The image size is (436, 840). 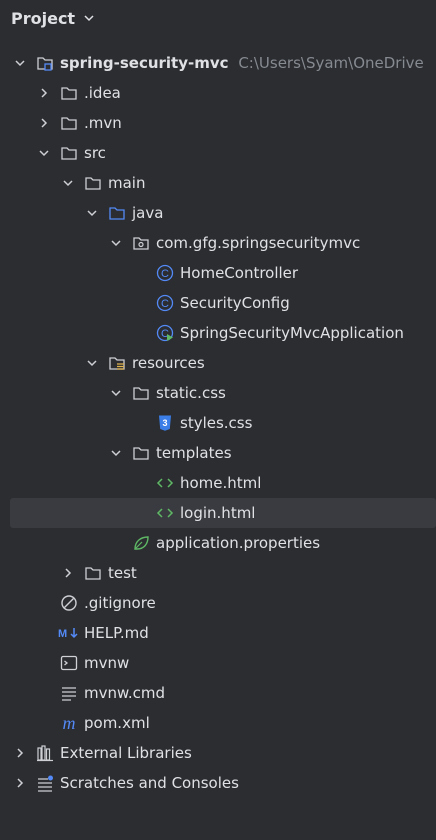 What do you see at coordinates (149, 783) in the screenshot?
I see `tree-item-label: Scratches and Consoles` at bounding box center [149, 783].